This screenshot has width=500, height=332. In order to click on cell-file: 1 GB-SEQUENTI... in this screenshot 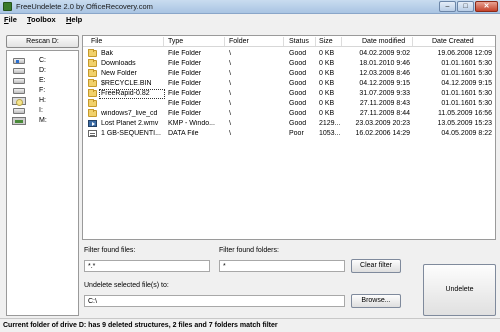, I will do `click(131, 133)`.